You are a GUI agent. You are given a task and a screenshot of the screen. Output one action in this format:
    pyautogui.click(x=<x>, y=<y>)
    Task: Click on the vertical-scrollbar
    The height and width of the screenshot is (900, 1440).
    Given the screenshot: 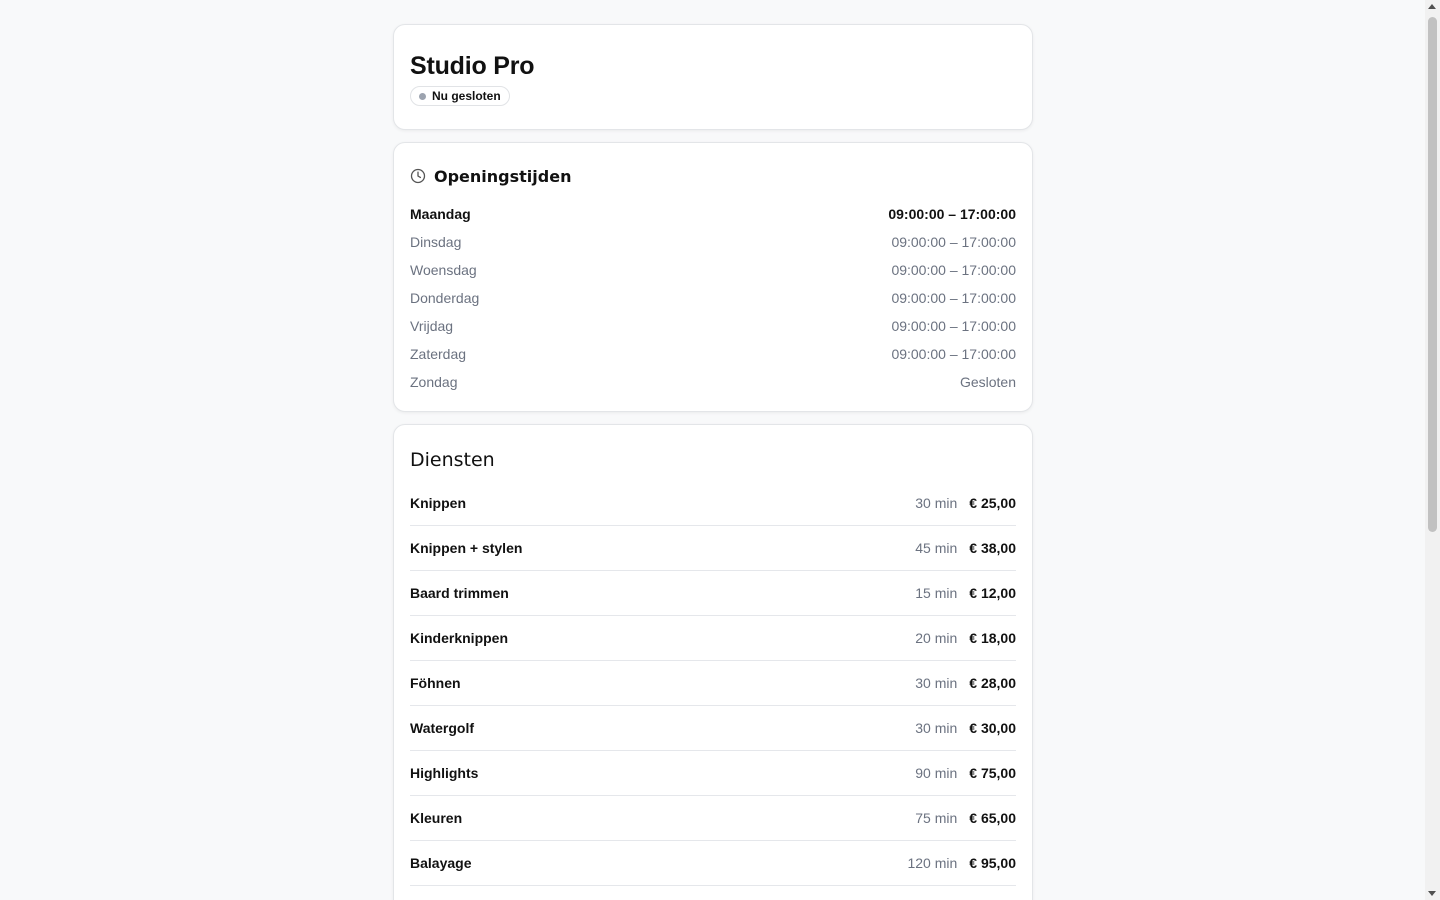 What is the action you would take?
    pyautogui.click(x=1432, y=450)
    